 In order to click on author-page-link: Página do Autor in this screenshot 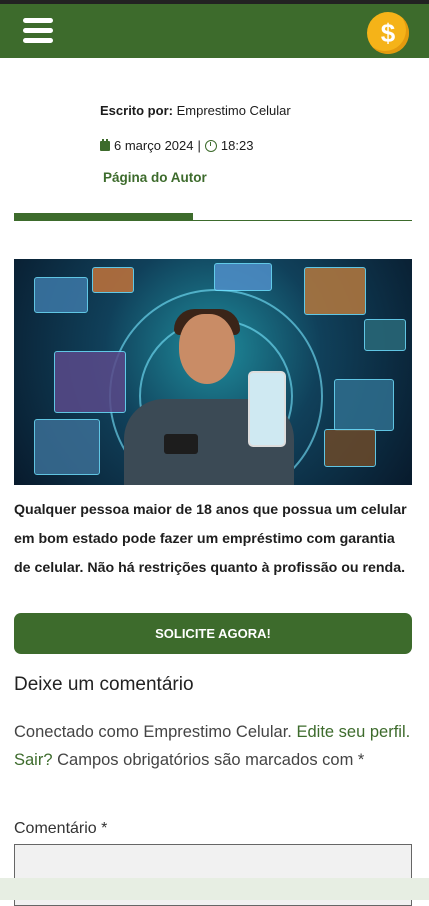, I will do `click(155, 177)`.